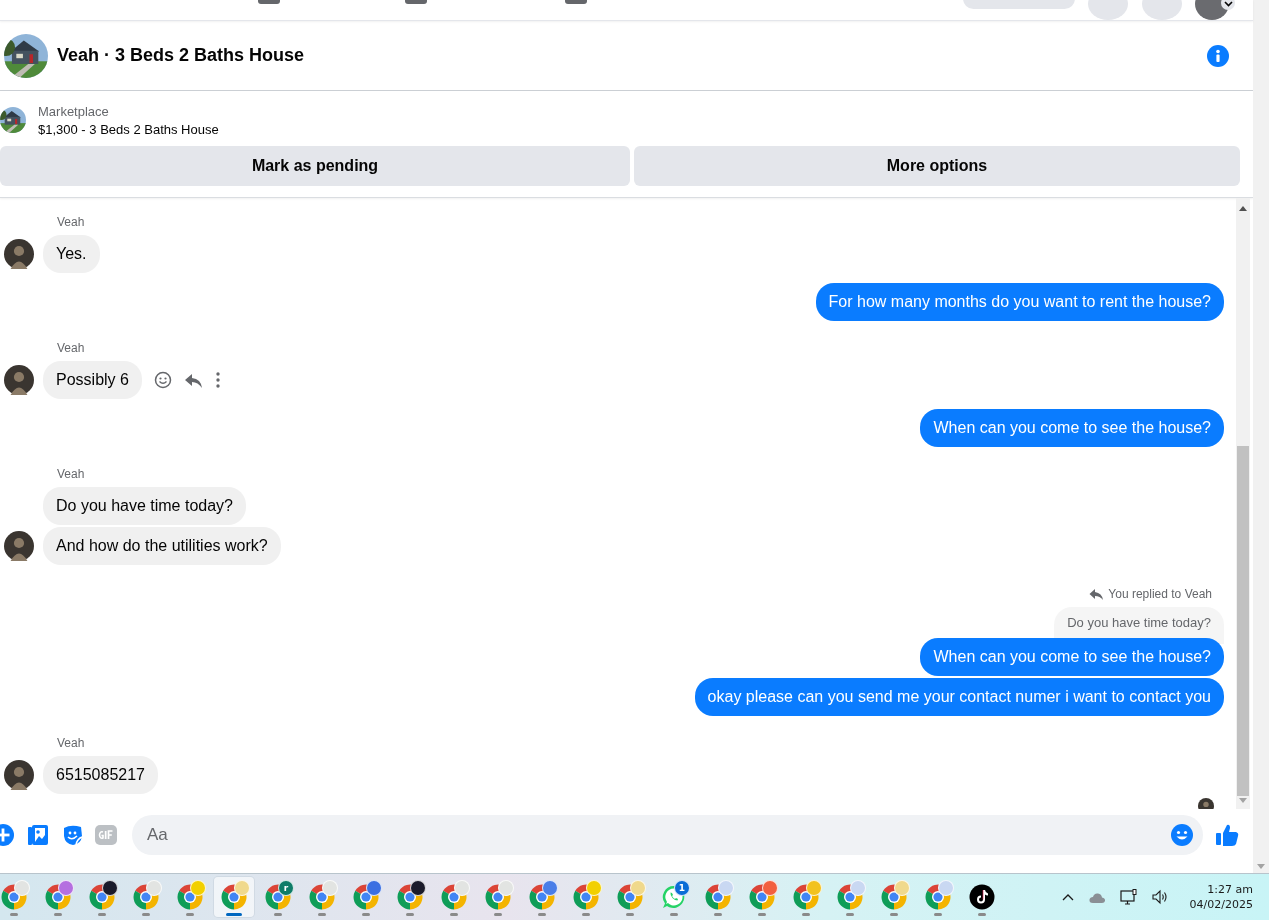  What do you see at coordinates (72, 835) in the screenshot?
I see `sticker-icon` at bounding box center [72, 835].